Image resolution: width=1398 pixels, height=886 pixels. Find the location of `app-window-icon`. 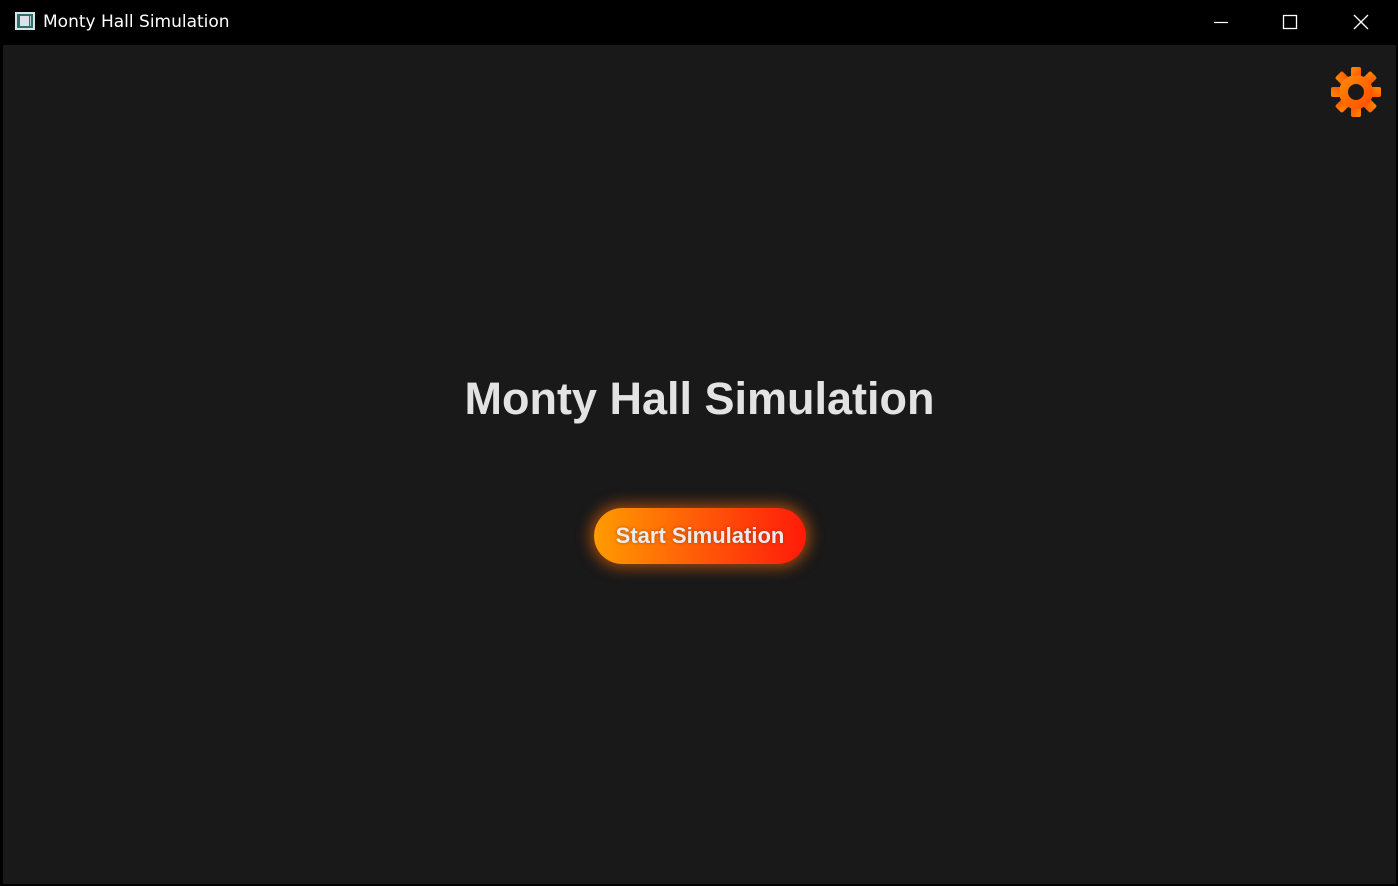

app-window-icon is located at coordinates (25, 21).